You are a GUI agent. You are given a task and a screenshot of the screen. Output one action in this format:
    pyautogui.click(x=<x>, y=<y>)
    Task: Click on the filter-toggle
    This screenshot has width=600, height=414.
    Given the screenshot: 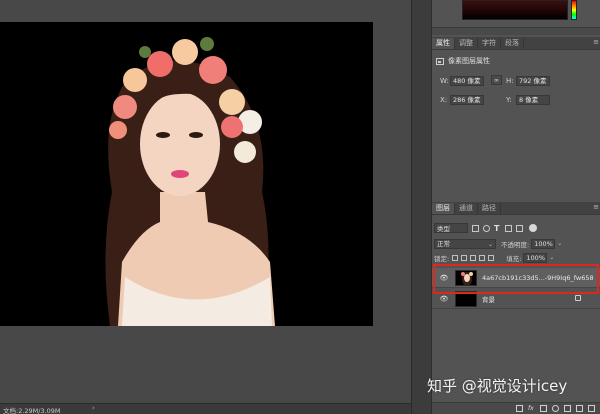 What is the action you would take?
    pyautogui.click(x=533, y=228)
    